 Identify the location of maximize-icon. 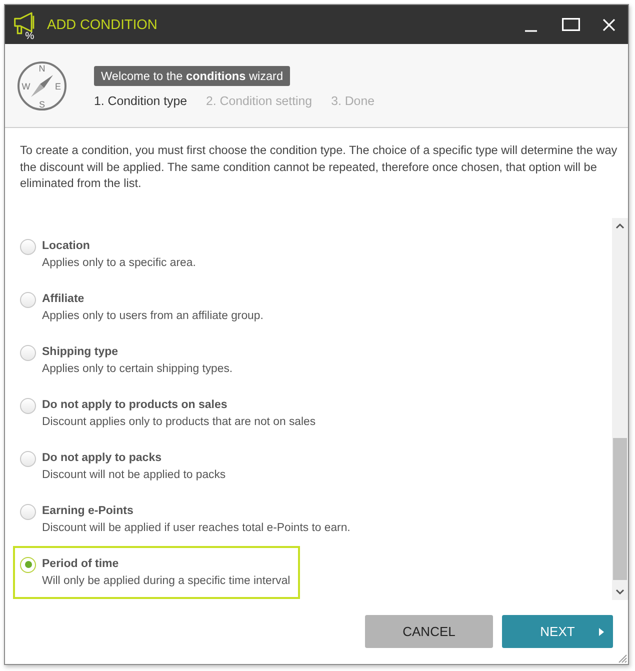
(571, 24).